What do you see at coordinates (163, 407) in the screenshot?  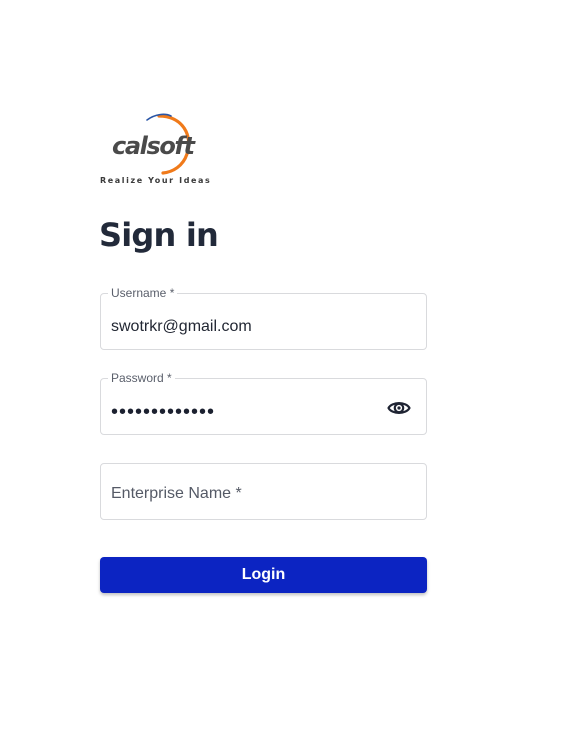 I see `password-value: •••••••••••••` at bounding box center [163, 407].